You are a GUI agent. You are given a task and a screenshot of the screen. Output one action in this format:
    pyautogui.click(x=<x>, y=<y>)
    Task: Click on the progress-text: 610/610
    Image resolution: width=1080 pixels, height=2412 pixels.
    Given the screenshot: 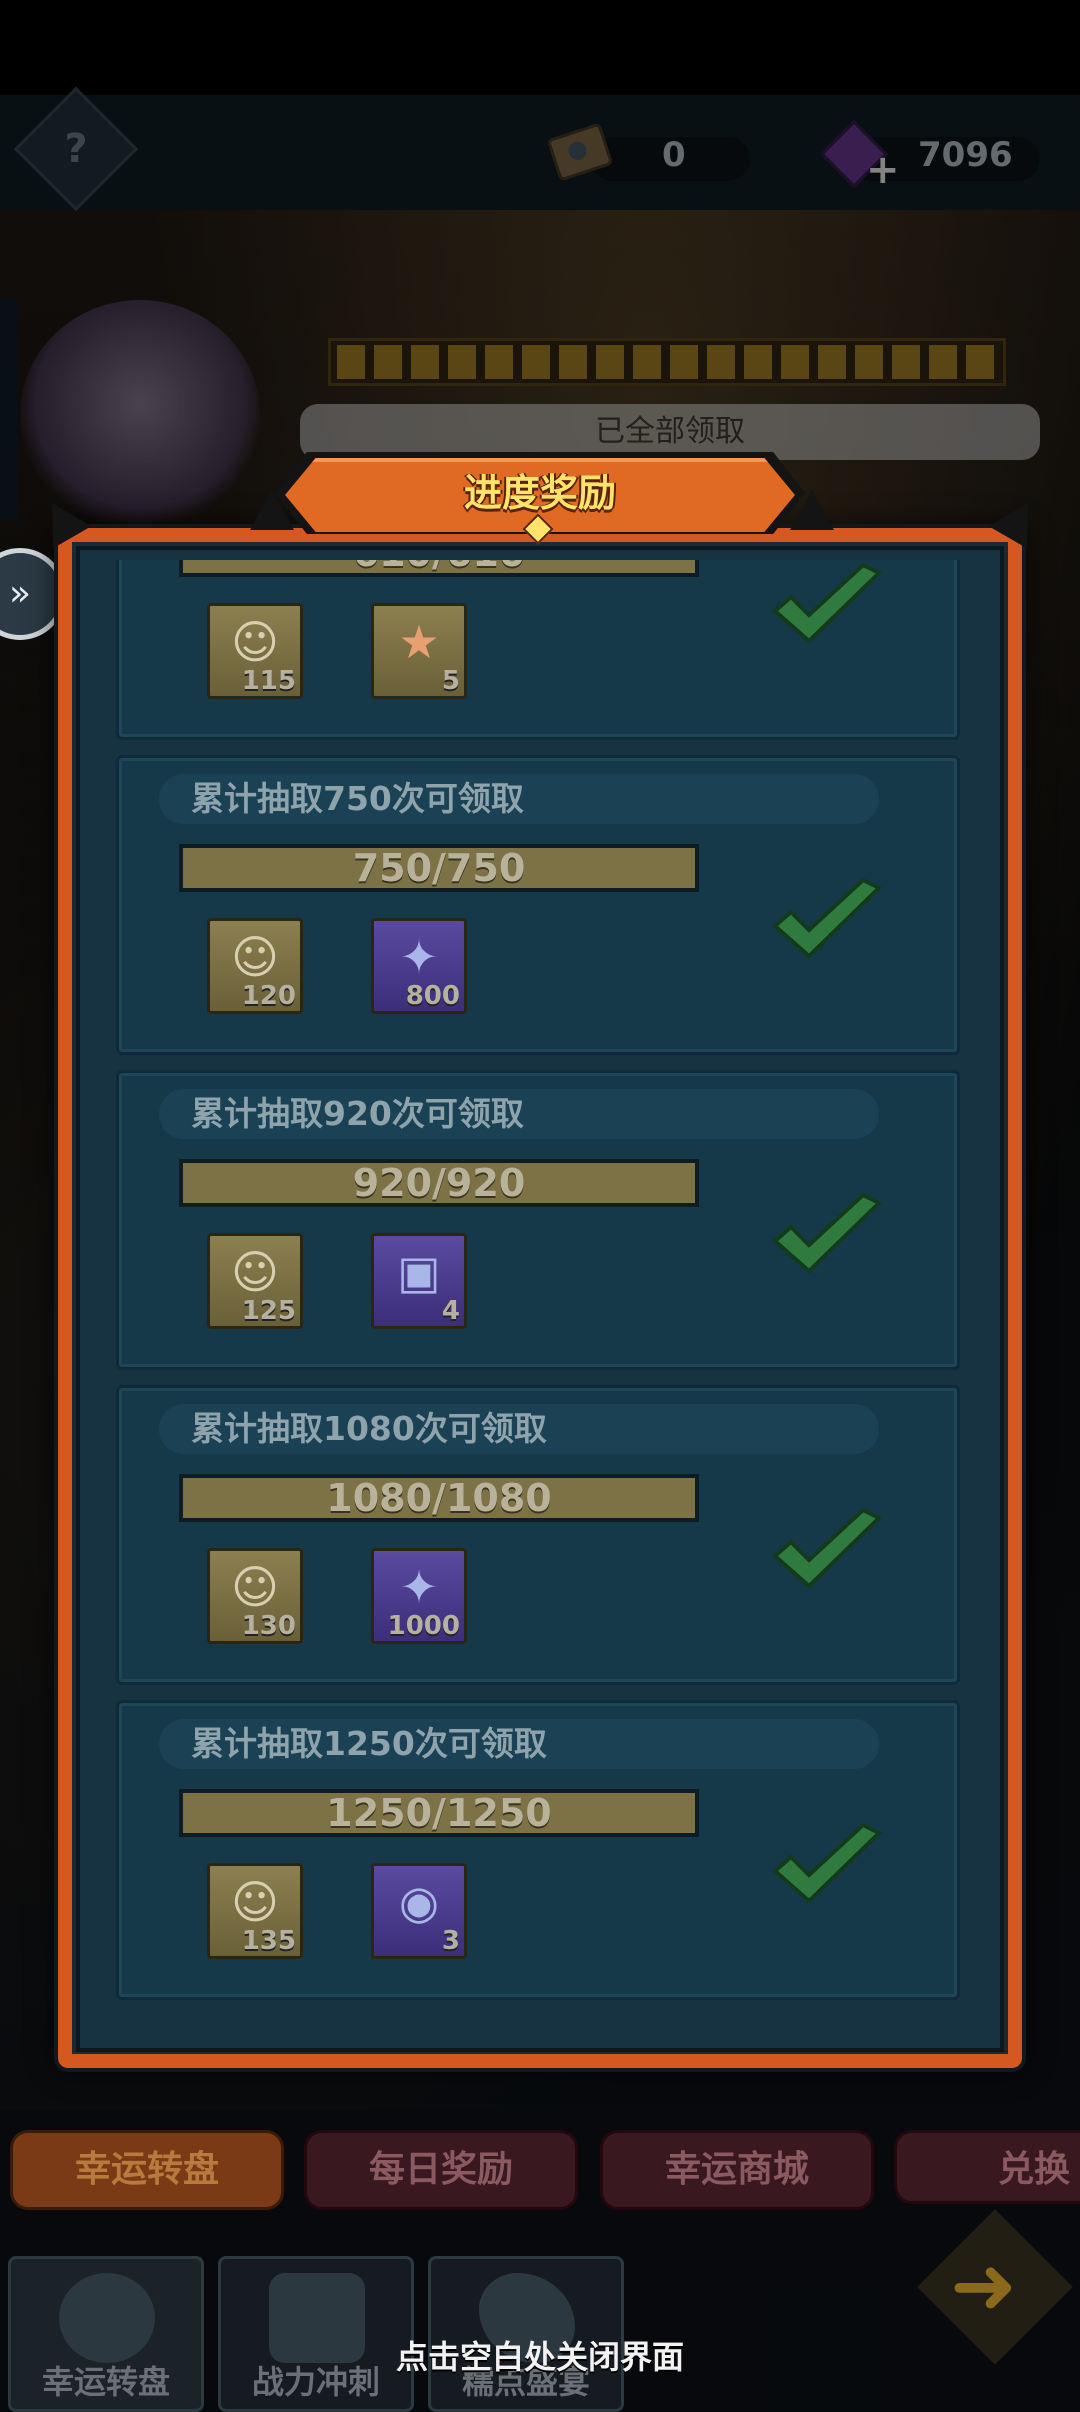 What is the action you would take?
    pyautogui.click(x=439, y=566)
    